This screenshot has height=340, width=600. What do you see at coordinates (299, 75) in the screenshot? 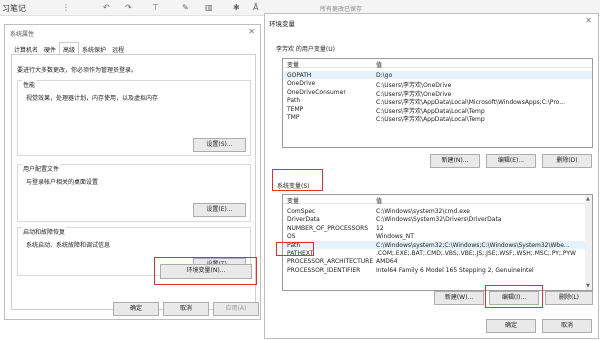
I see `var-name: GOPATH` at bounding box center [299, 75].